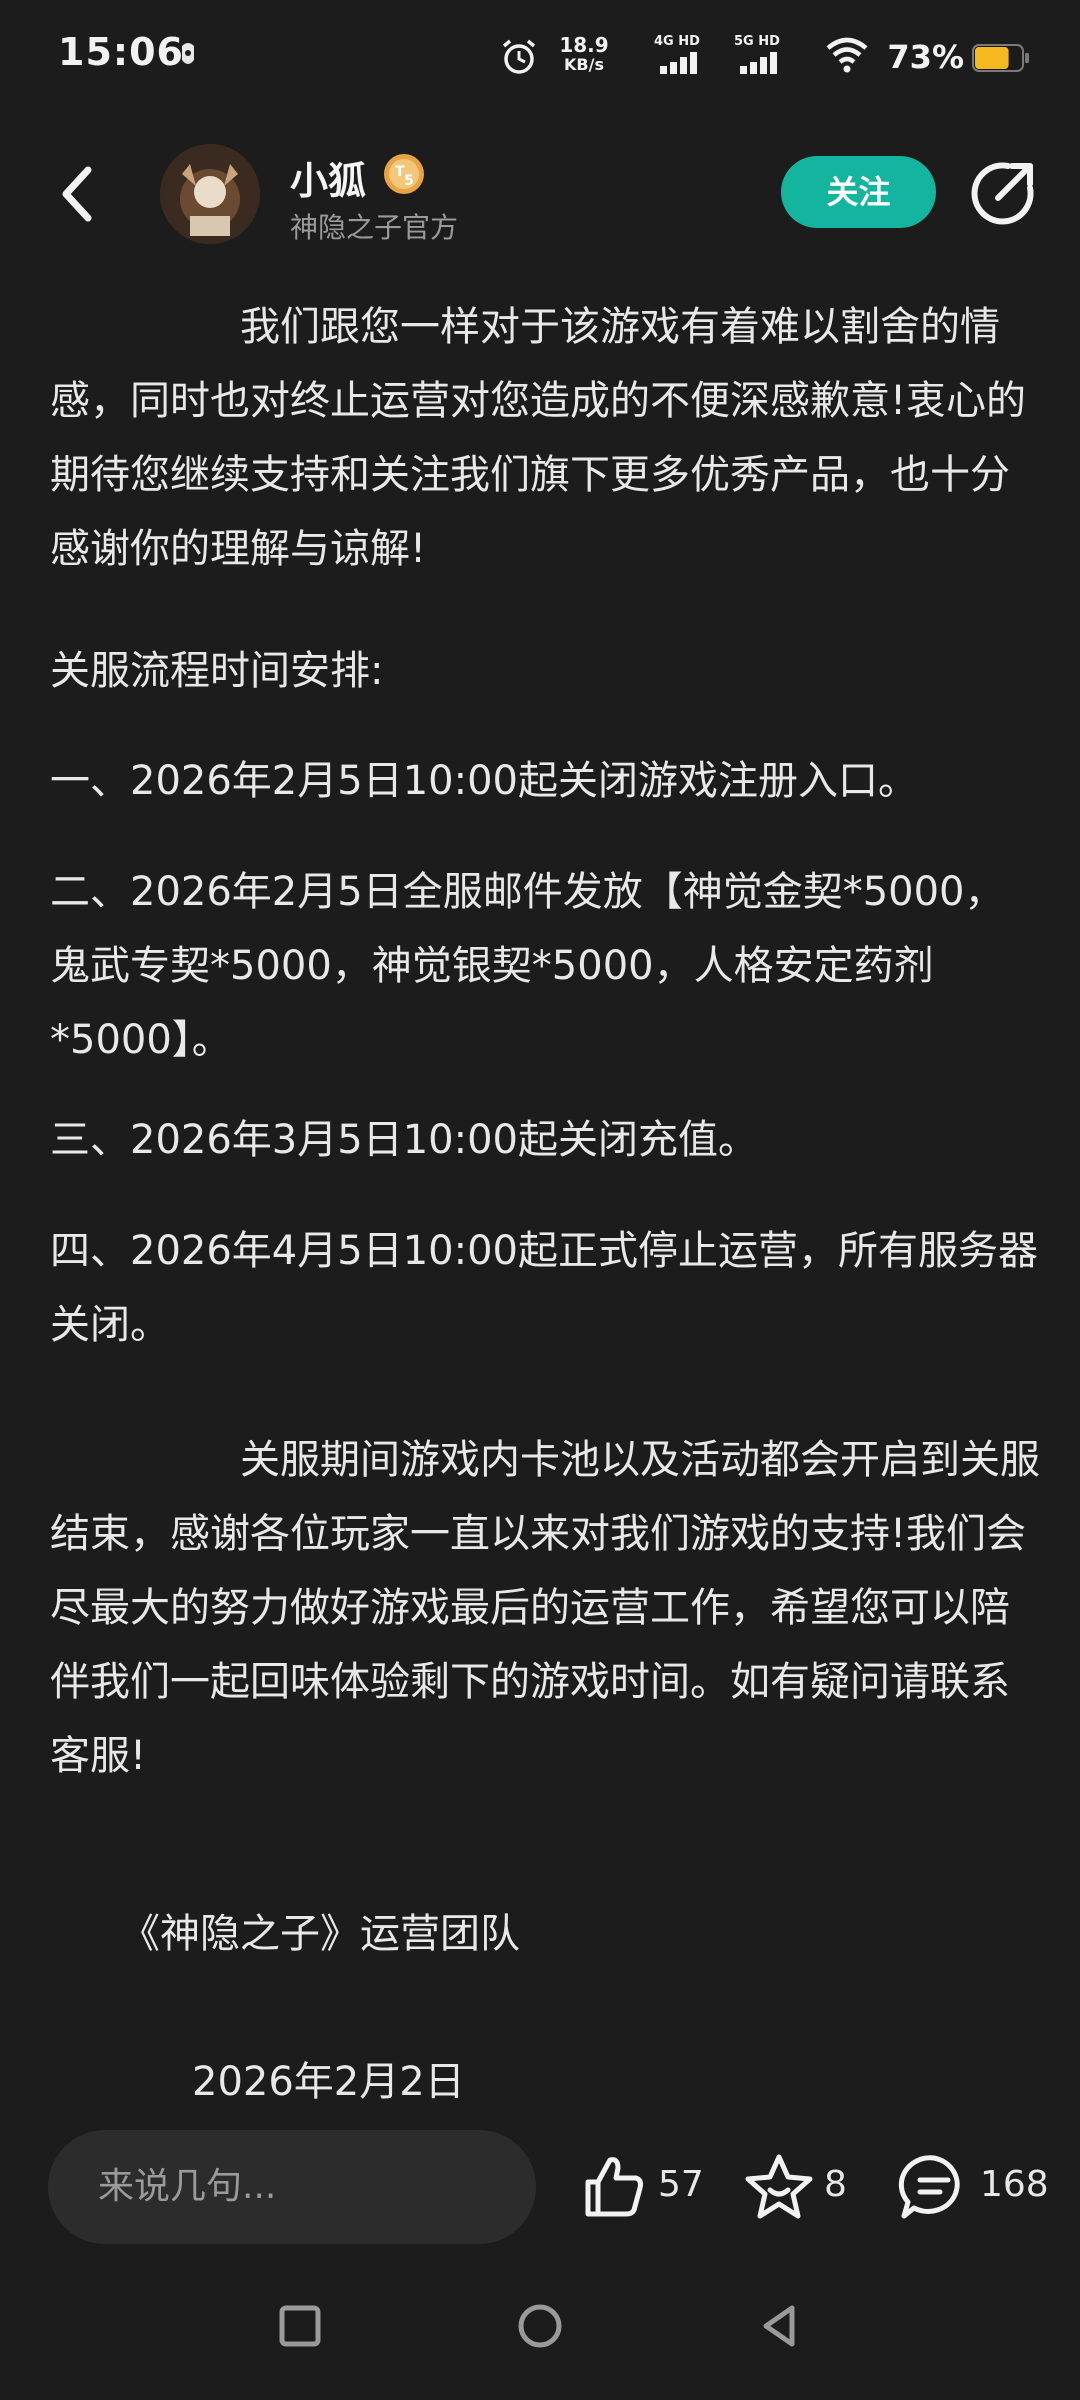 The width and height of the screenshot is (1080, 2400). I want to click on user-subtitle: 神隐之子官方, so click(374, 227).